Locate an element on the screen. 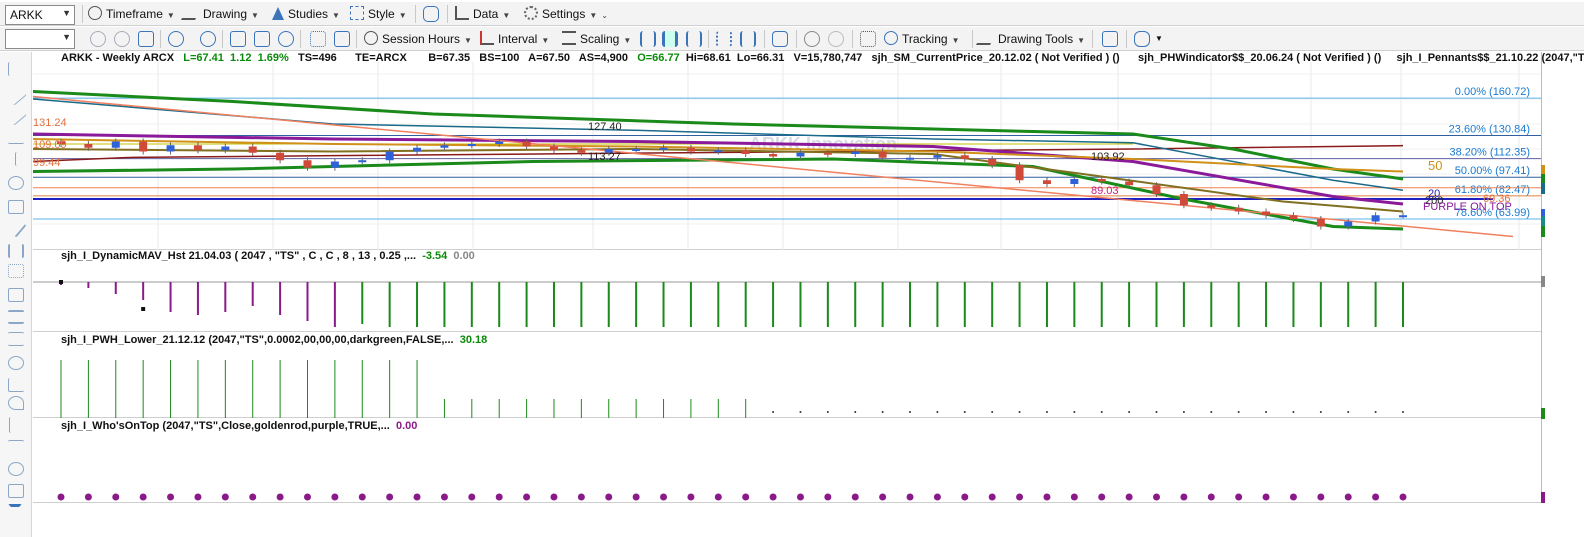  timeframe-button: Timeframe ▼ is located at coordinates (131, 14).